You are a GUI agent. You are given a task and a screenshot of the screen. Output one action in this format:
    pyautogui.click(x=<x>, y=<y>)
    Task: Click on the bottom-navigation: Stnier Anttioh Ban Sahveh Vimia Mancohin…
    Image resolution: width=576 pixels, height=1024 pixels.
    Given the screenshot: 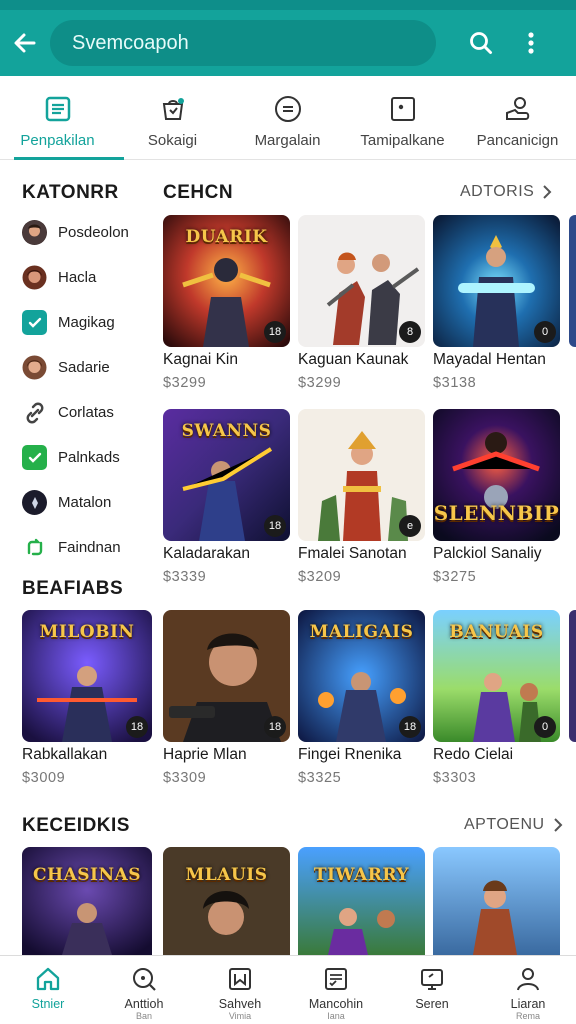 What is the action you would take?
    pyautogui.click(x=288, y=989)
    